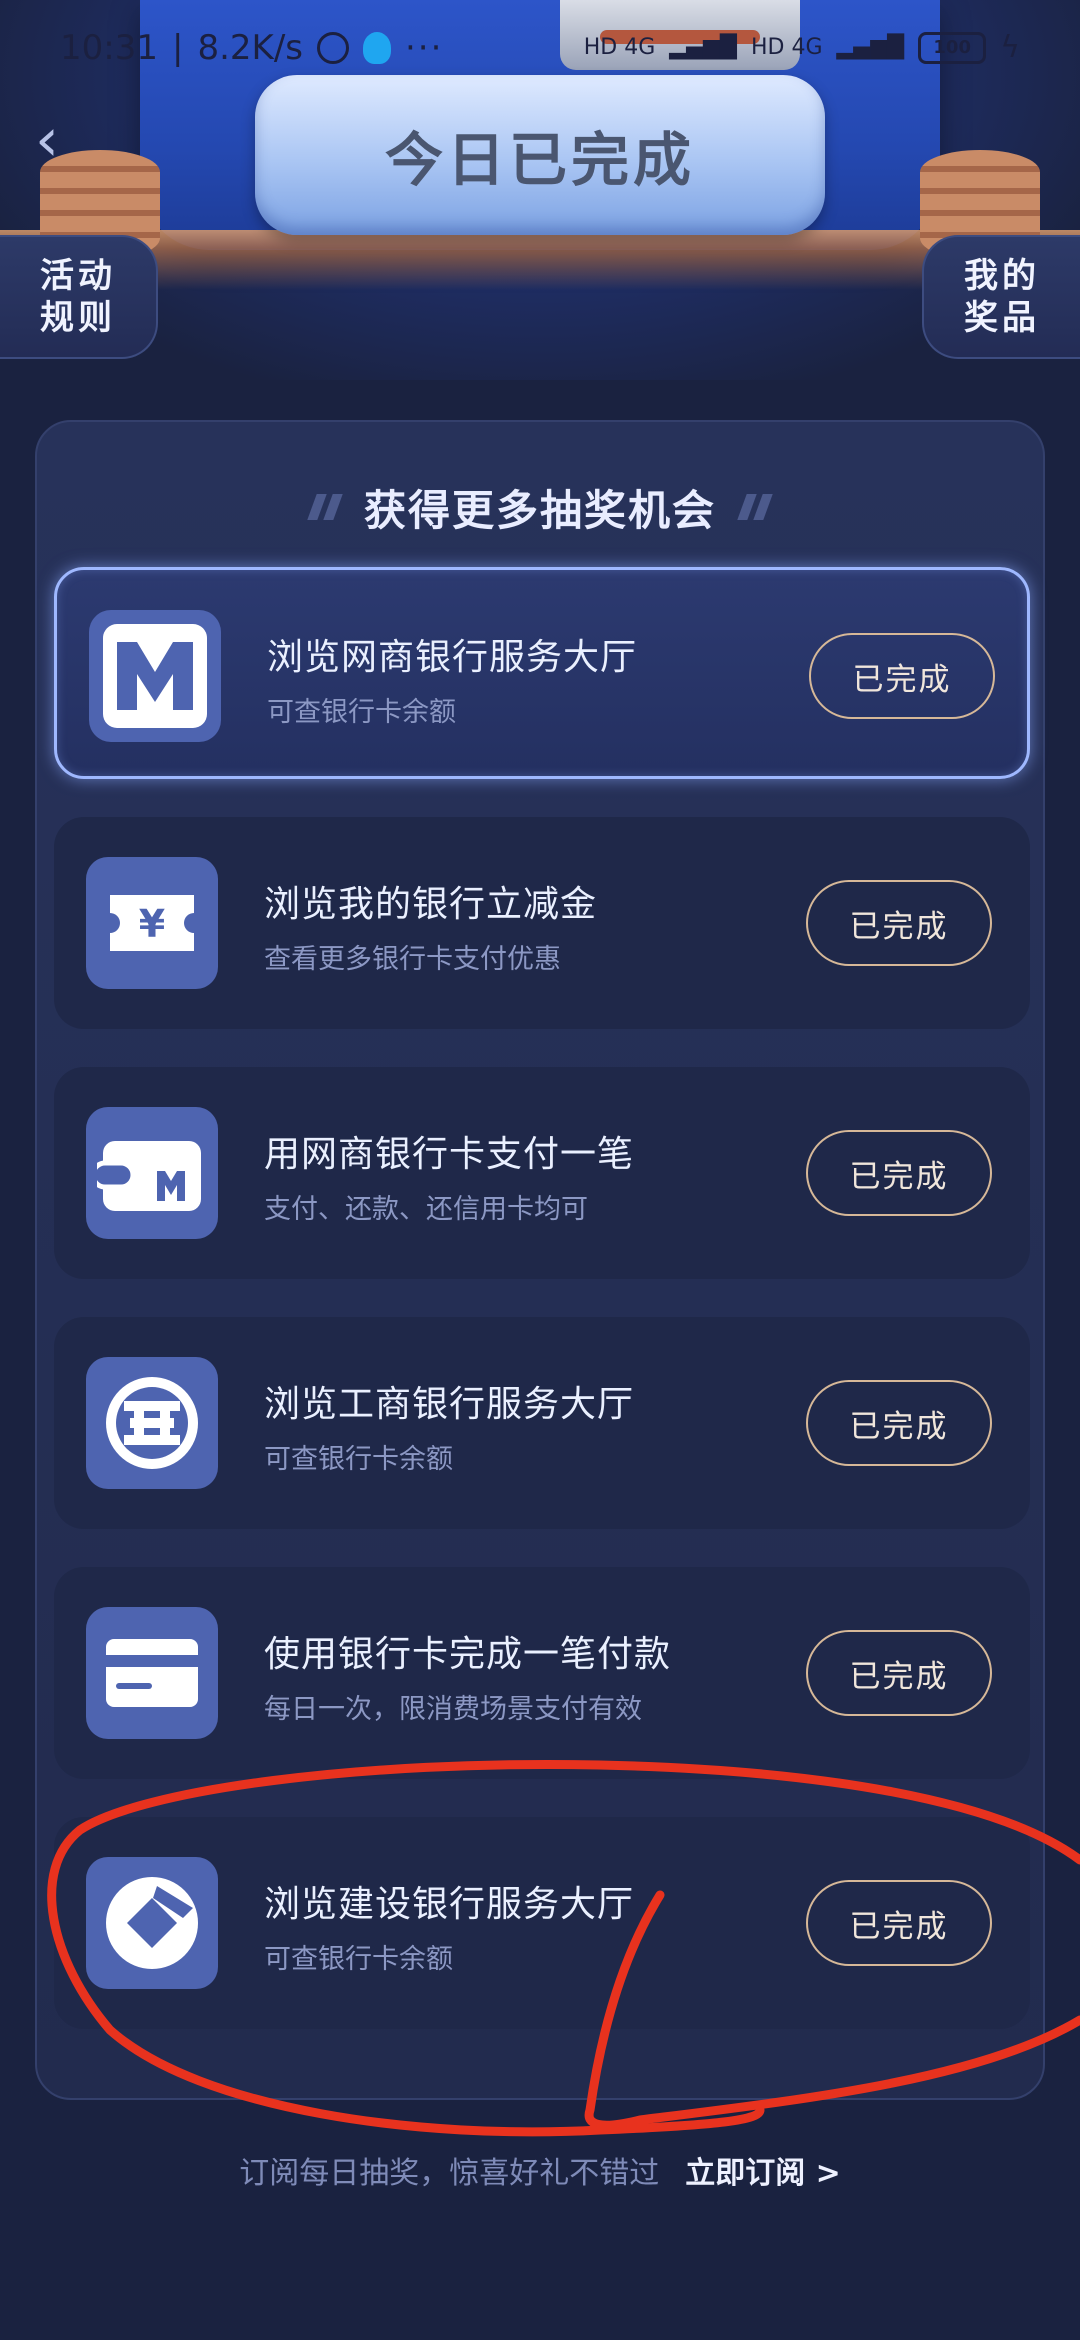 This screenshot has width=1080, height=2340. I want to click on hero-glow, so click(540, 260).